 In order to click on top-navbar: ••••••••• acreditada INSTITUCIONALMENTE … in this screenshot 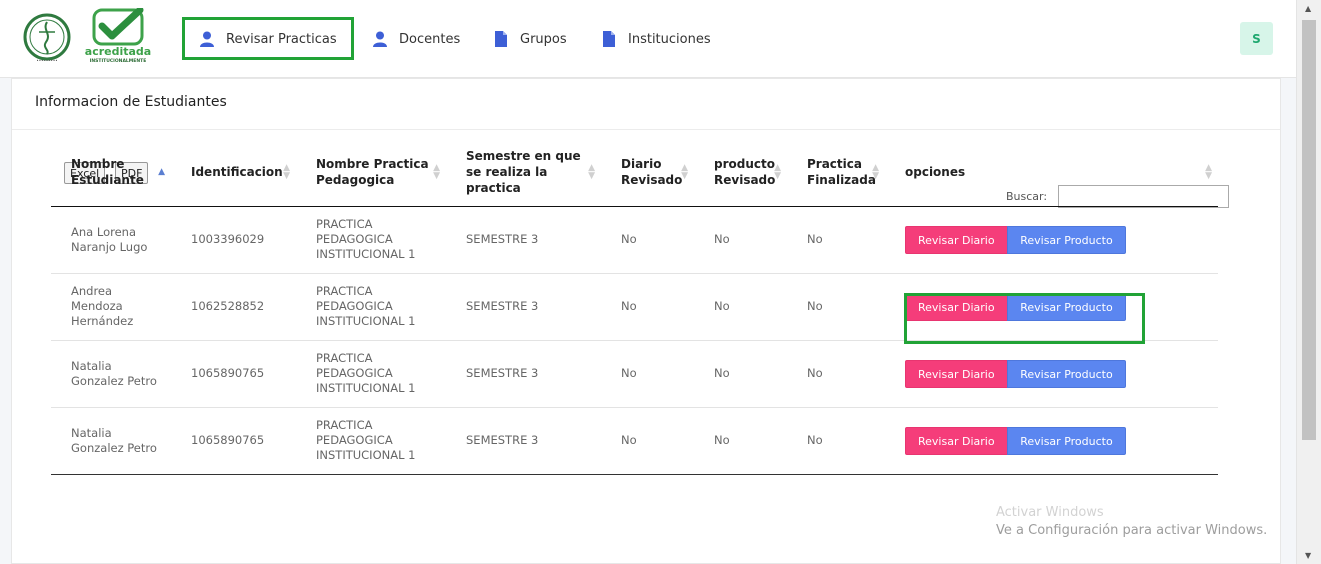, I will do `click(648, 39)`.